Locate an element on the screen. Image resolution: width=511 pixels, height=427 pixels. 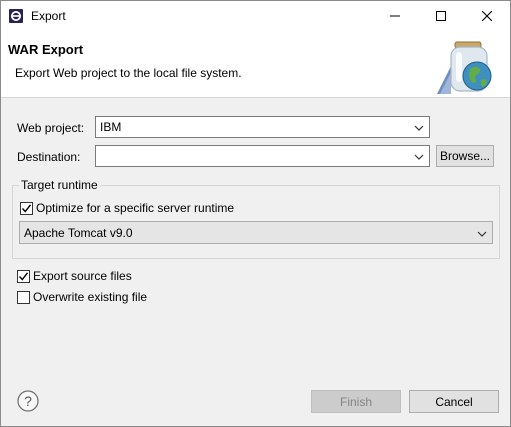
export-source-checkbox is located at coordinates (23, 276).